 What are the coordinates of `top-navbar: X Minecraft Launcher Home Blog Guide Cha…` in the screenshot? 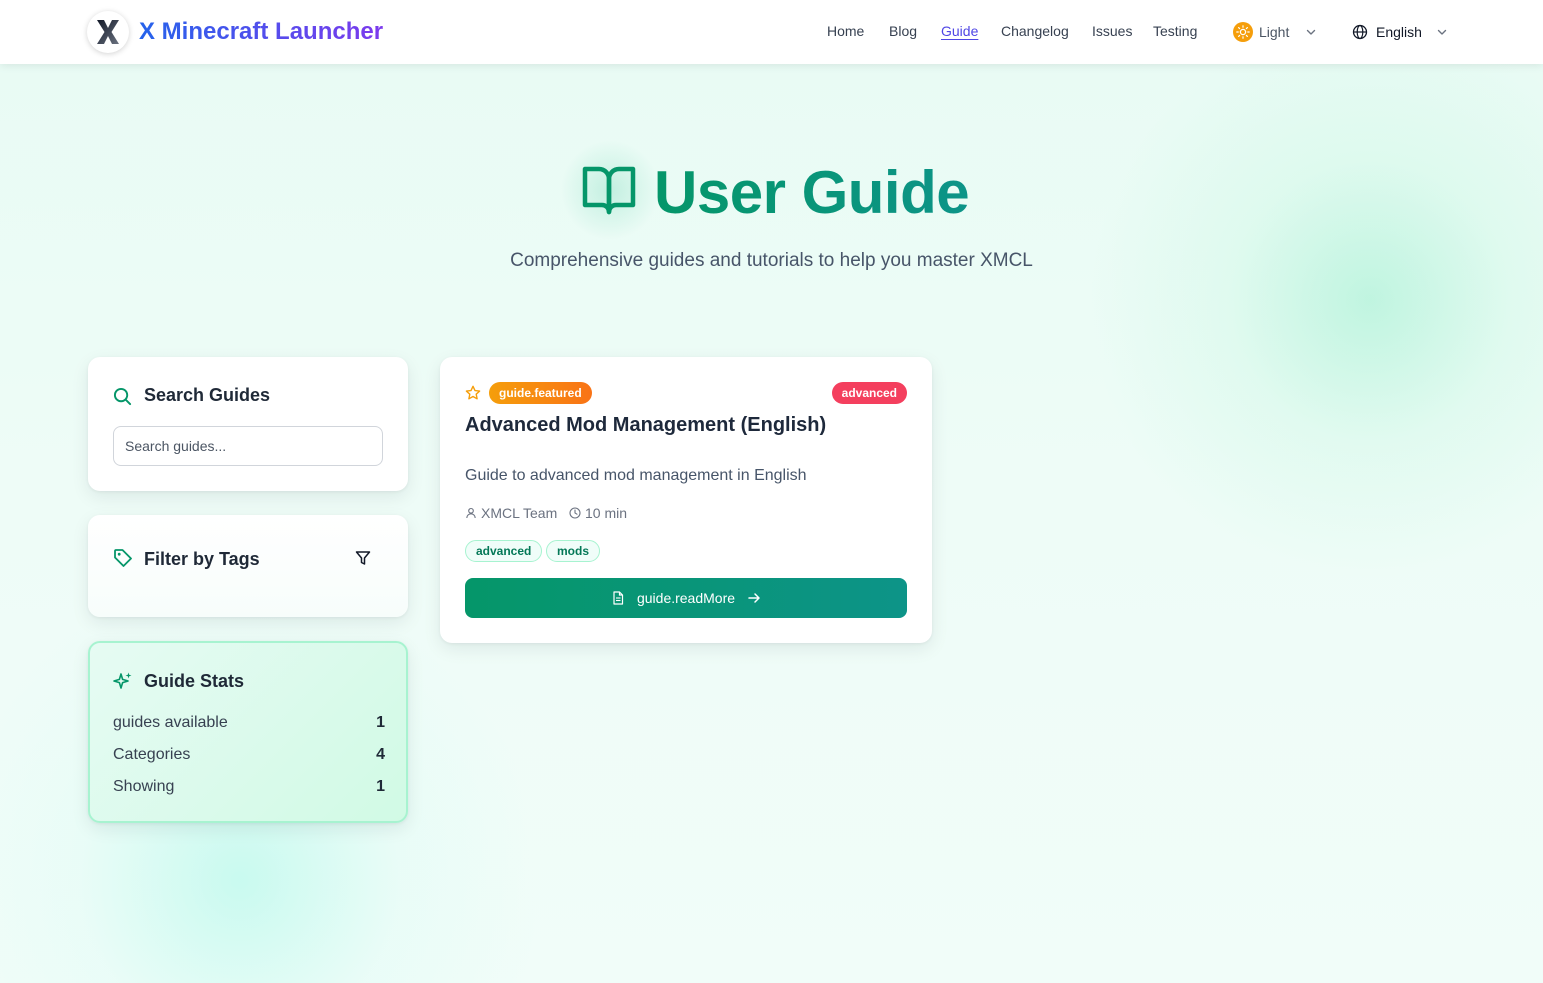 It's located at (771, 32).